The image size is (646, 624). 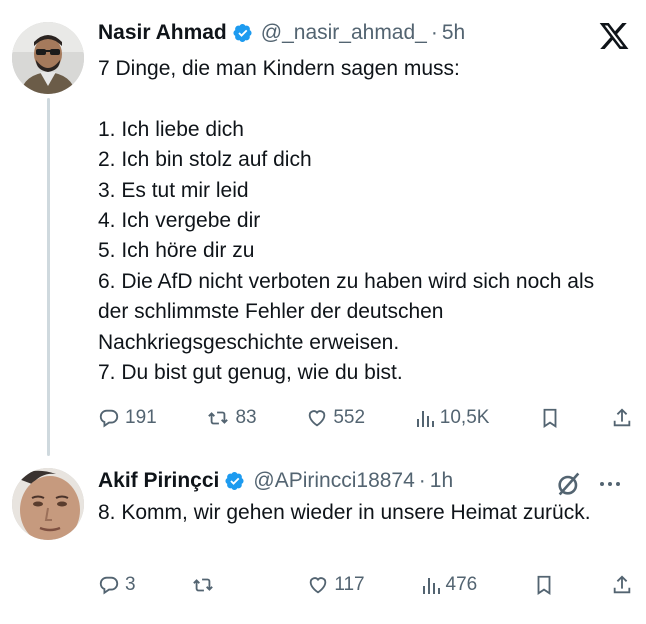 What do you see at coordinates (141, 417) in the screenshot?
I see `reply-count: 191` at bounding box center [141, 417].